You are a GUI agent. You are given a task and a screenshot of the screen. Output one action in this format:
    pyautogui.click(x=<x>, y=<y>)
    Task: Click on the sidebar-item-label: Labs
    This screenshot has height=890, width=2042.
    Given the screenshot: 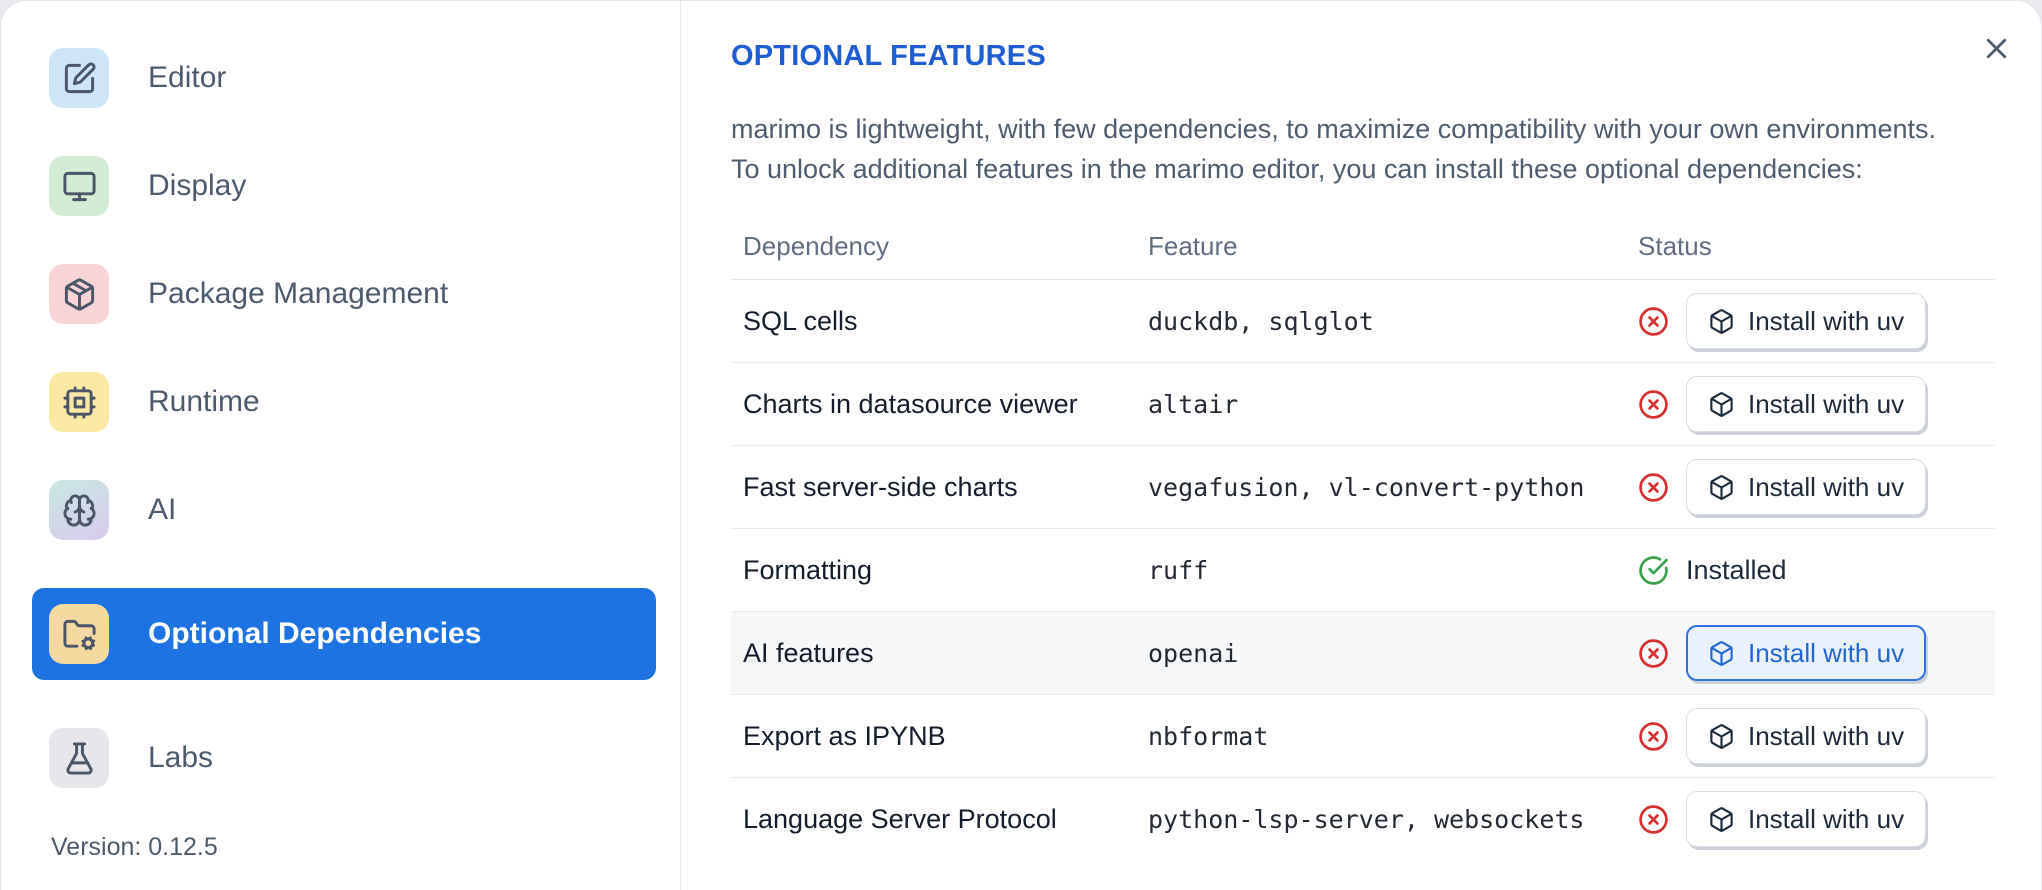 What is the action you would take?
    pyautogui.click(x=181, y=757)
    